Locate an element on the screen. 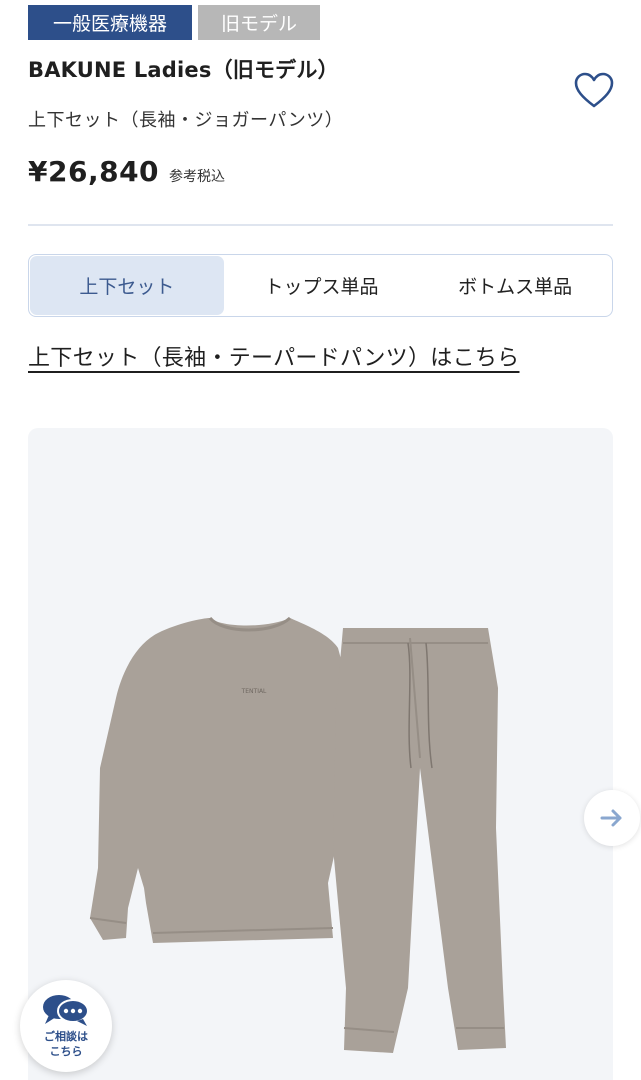  badge-group: 一般医療機器 旧モデル is located at coordinates (174, 22).